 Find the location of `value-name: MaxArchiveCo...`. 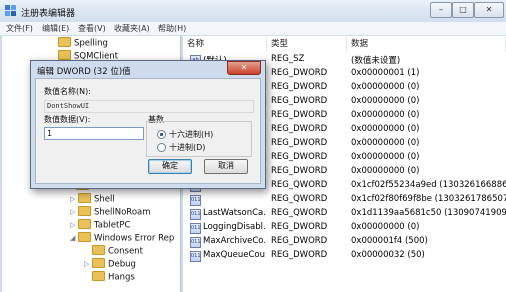

value-name: MaxArchiveCo... is located at coordinates (234, 241).